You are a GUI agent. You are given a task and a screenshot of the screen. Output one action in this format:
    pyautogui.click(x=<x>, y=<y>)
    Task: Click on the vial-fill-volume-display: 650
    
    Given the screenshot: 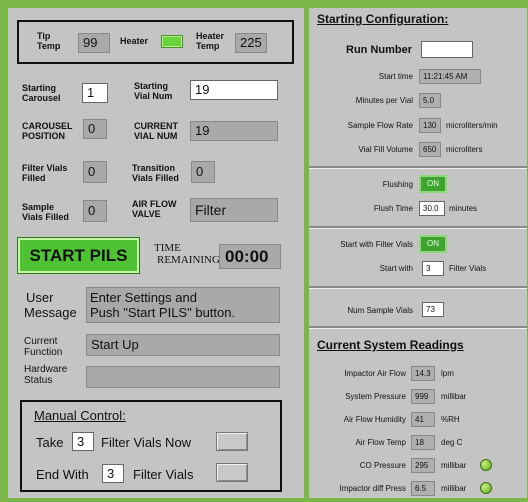 What is the action you would take?
    pyautogui.click(x=430, y=149)
    